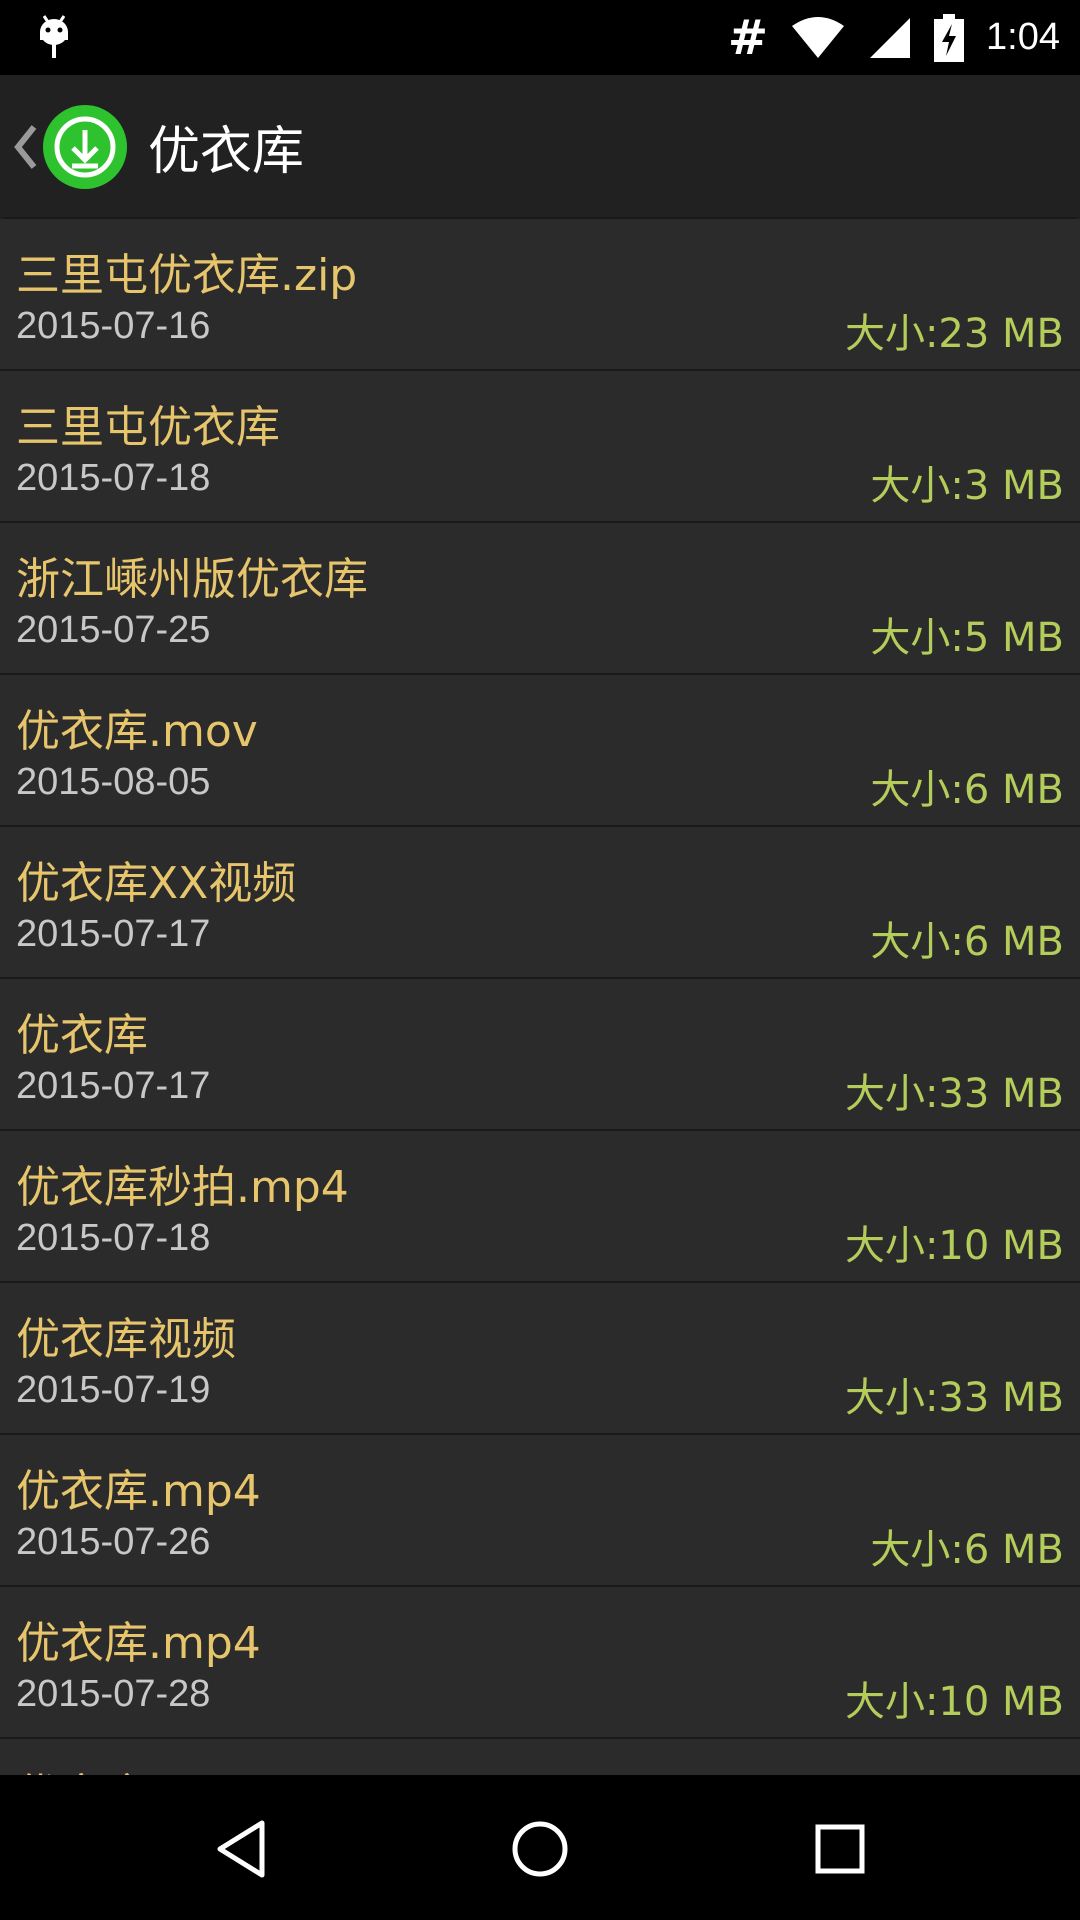 This screenshot has width=1080, height=1920. Describe the element at coordinates (540, 37) in the screenshot. I see `status-bar: # 1:04` at that location.